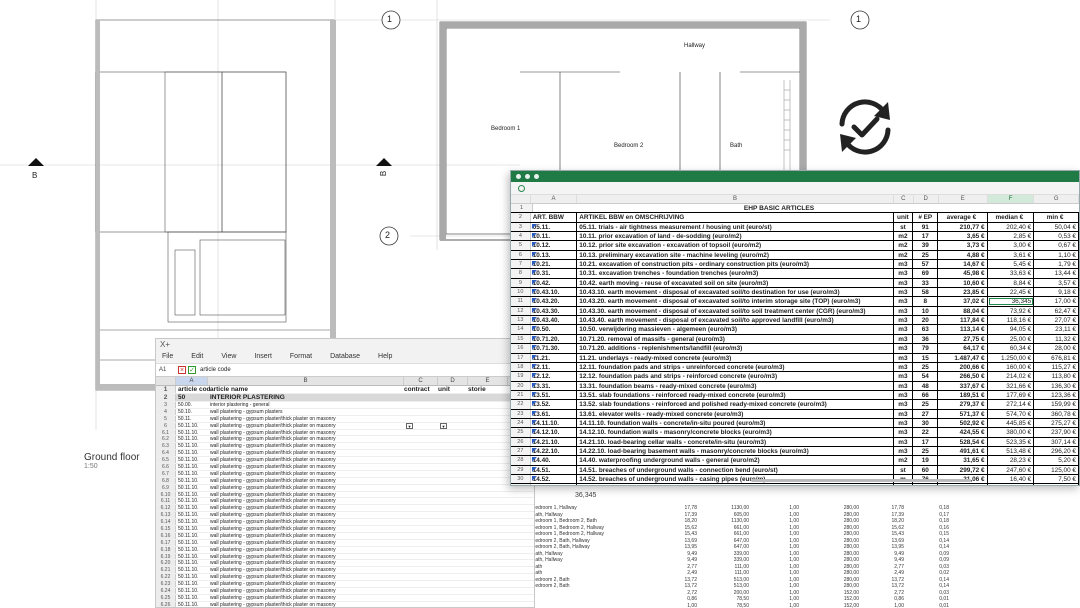 The image size is (1080, 608). I want to click on horizontal-scrollbar, so click(861, 480).